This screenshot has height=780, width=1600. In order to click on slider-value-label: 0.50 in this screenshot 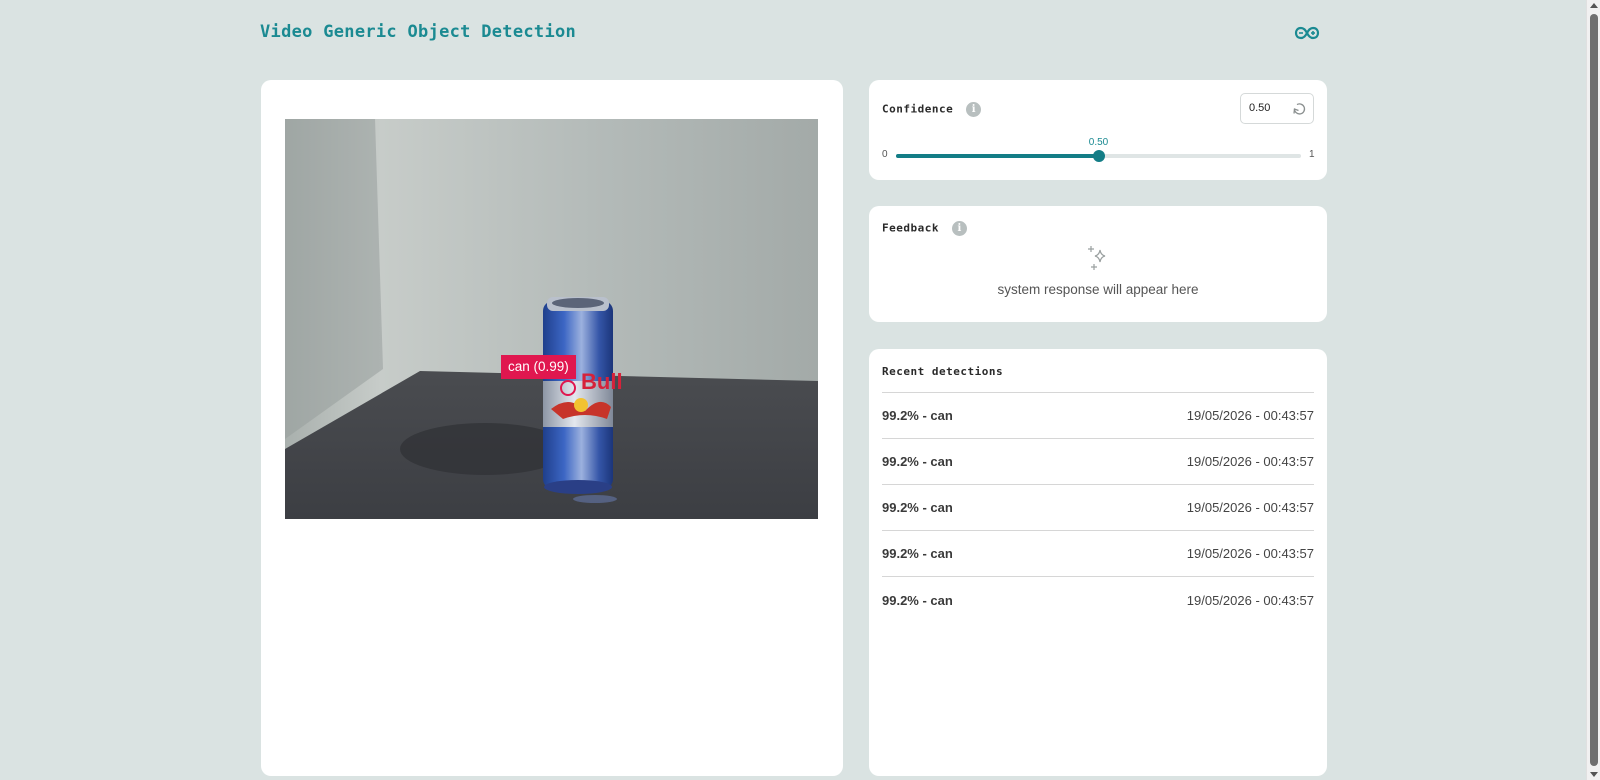, I will do `click(1098, 142)`.